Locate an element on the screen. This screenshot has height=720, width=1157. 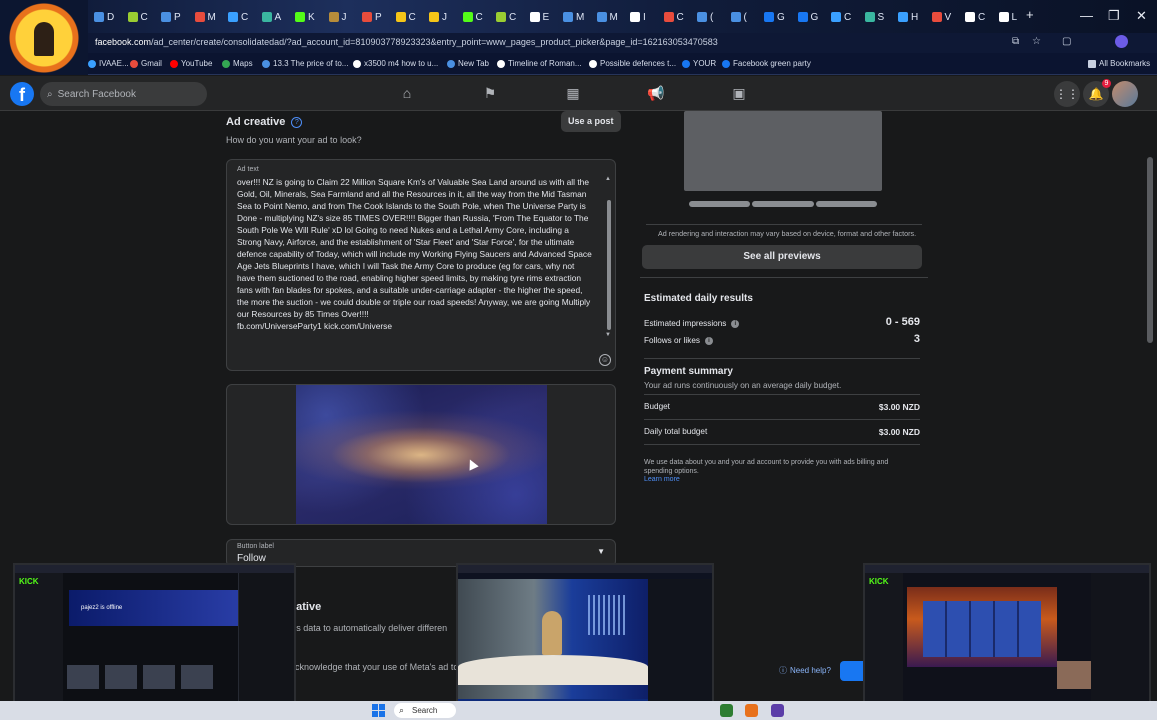
taskbar-search: ⌕ Search is located at coordinates (425, 710).